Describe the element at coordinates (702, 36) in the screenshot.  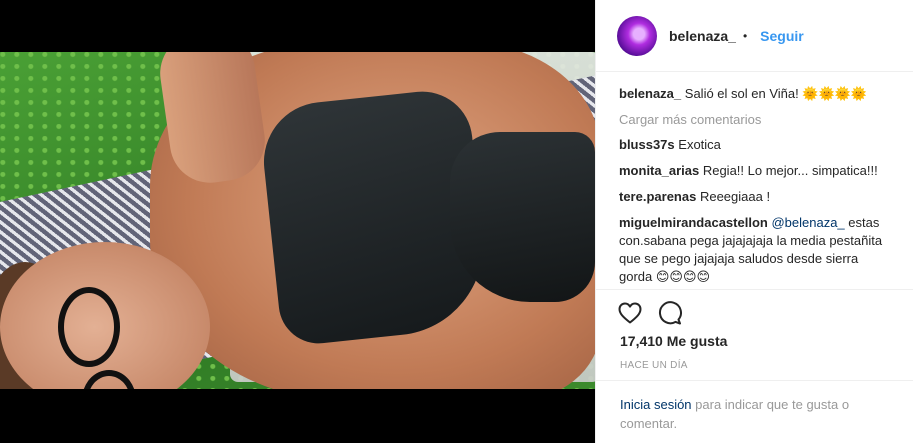
I see `author-username: belenaza_` at that location.